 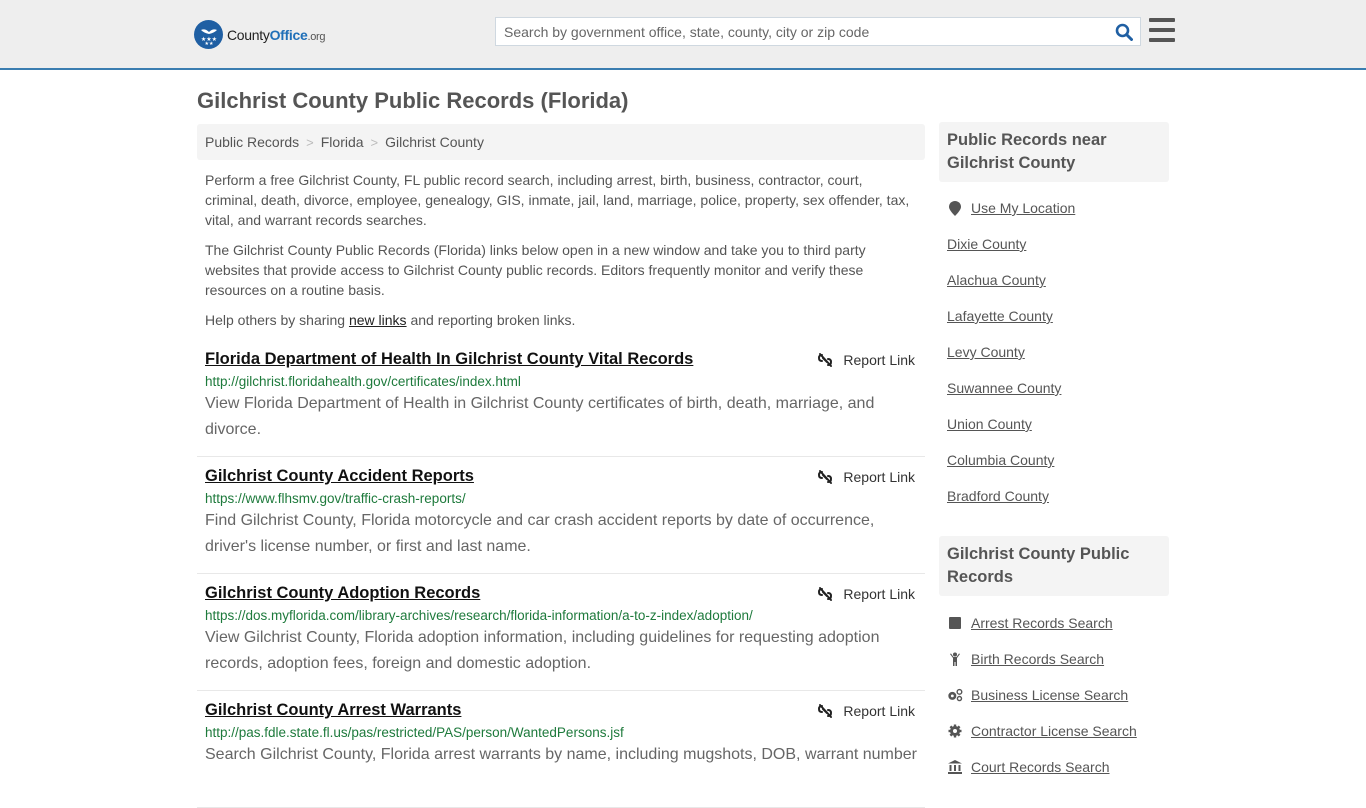 What do you see at coordinates (955, 623) in the screenshot?
I see `square-icon` at bounding box center [955, 623].